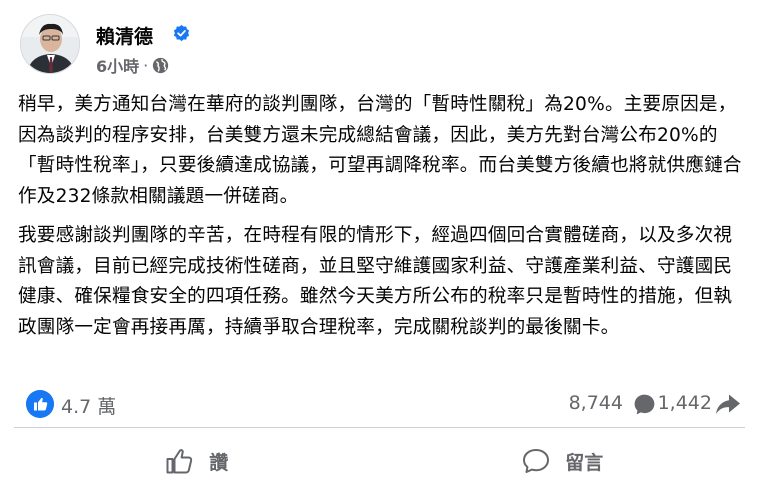  I want to click on comment-button: 留言, so click(563, 461).